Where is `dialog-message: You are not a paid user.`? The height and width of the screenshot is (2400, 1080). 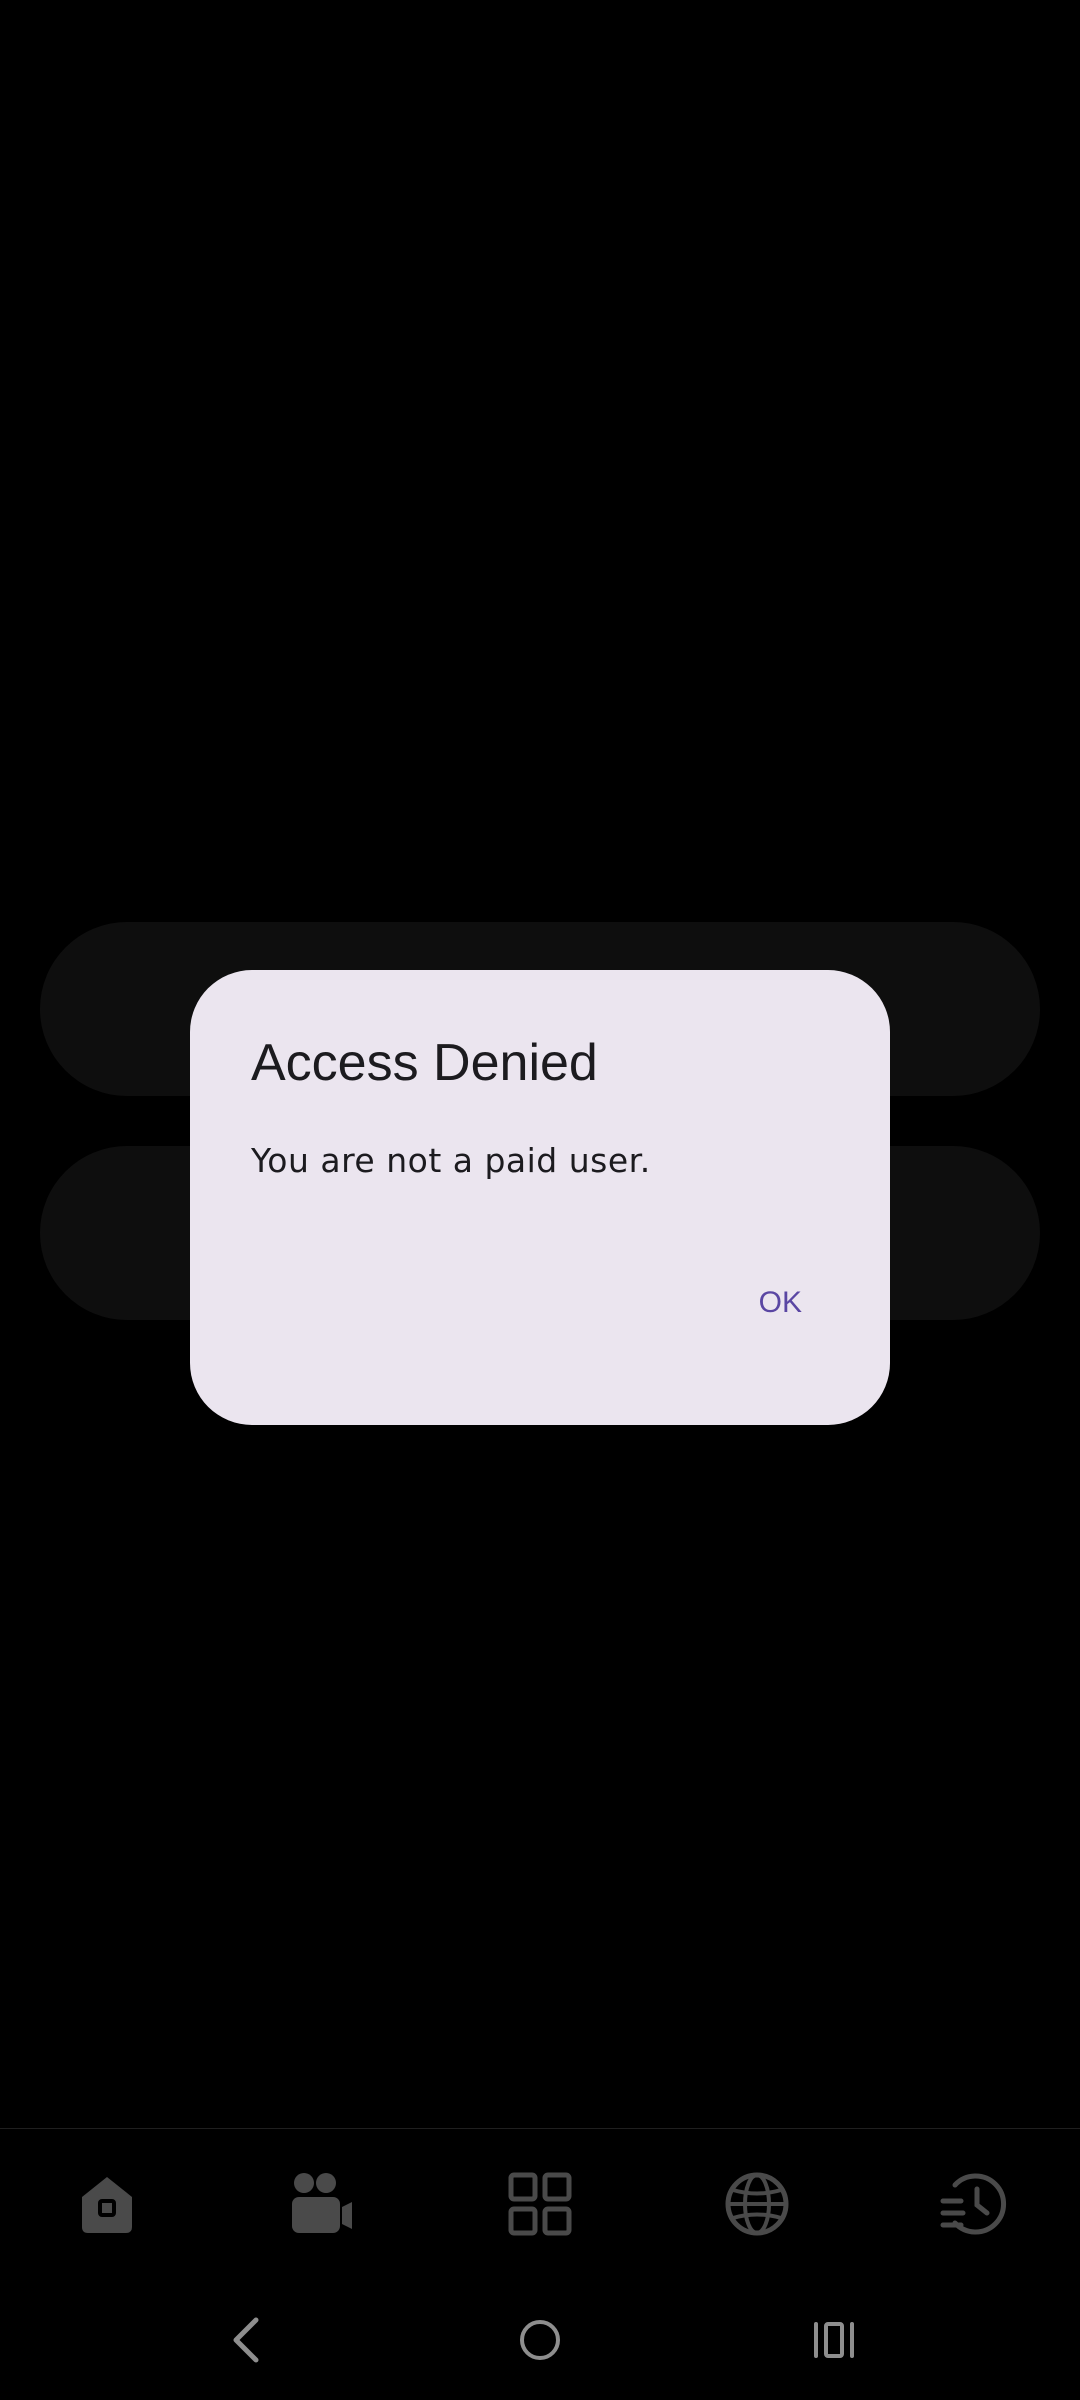
dialog-message: You are not a paid user. is located at coordinates (451, 1160).